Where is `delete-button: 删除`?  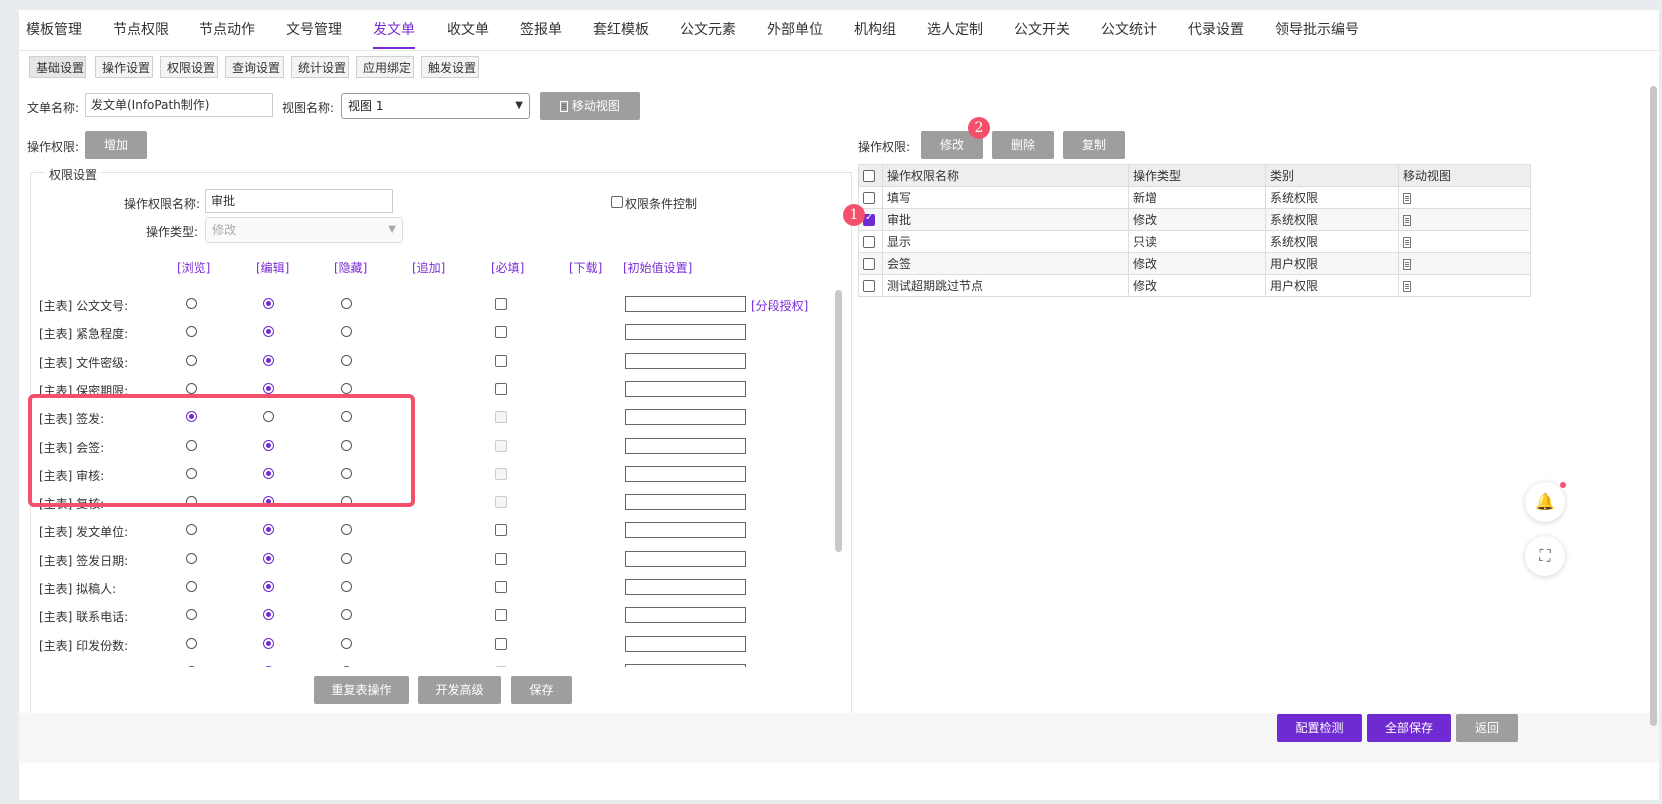 delete-button: 删除 is located at coordinates (1023, 145).